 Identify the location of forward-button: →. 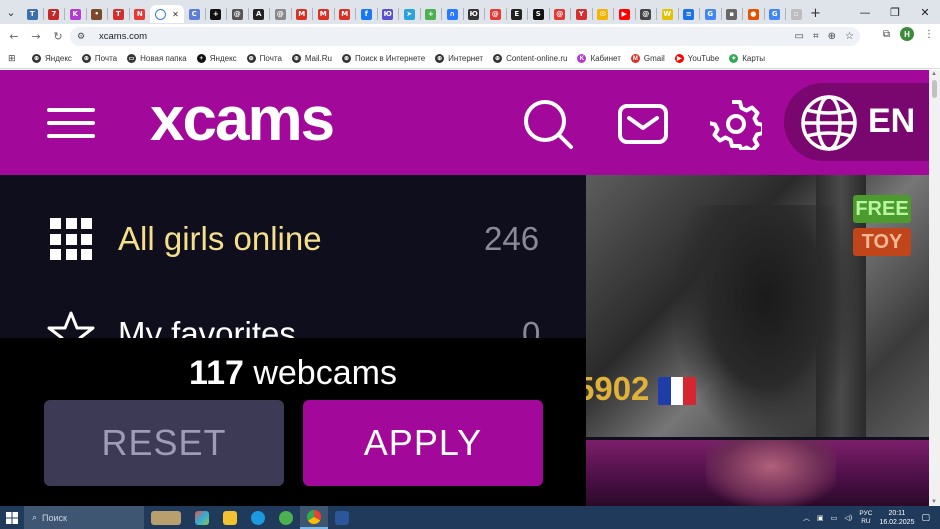
(36, 36).